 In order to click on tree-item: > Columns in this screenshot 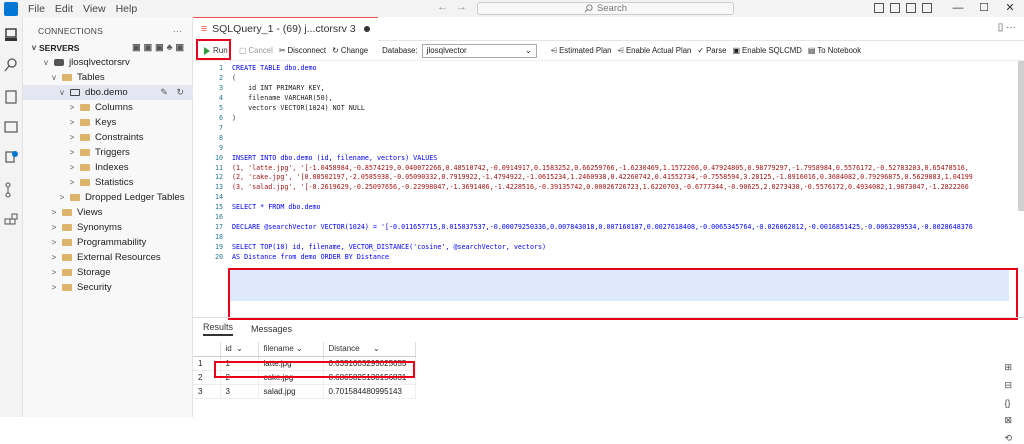, I will do `click(108, 107)`.